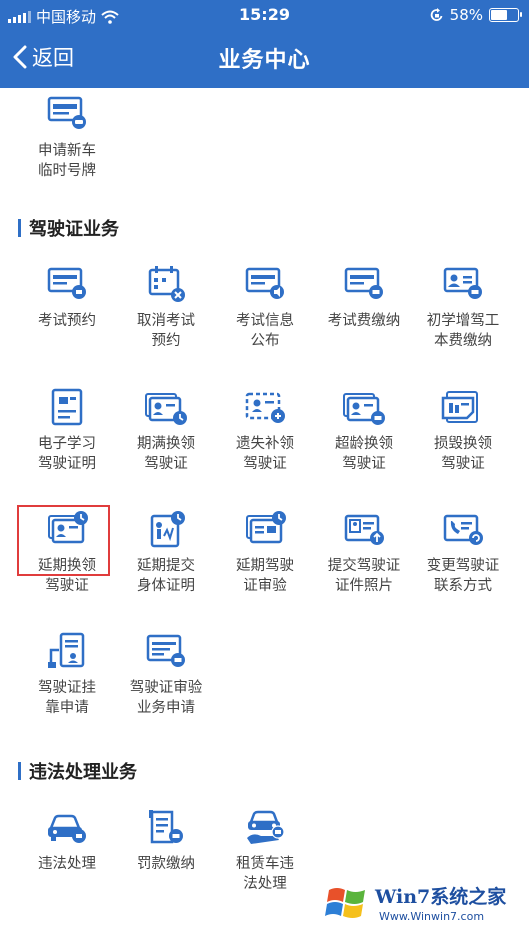 The height and width of the screenshot is (934, 529). What do you see at coordinates (364, 529) in the screenshot?
I see `submit-photo-icon` at bounding box center [364, 529].